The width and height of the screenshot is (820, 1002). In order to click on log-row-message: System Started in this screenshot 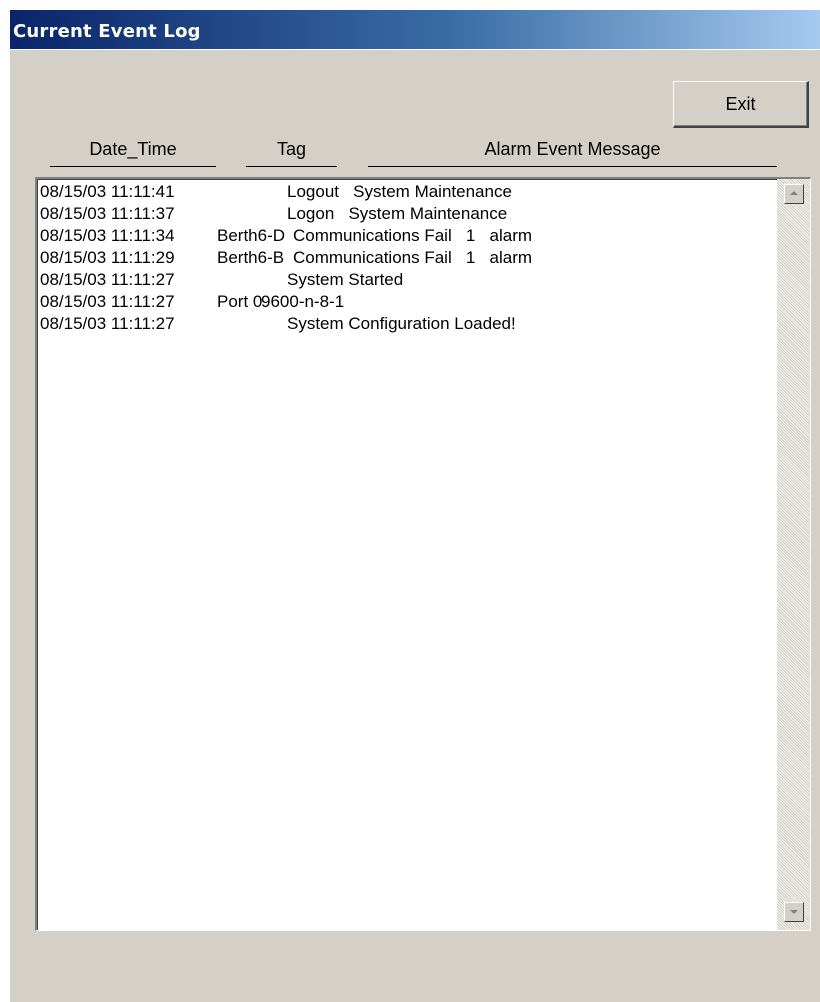, I will do `click(345, 279)`.